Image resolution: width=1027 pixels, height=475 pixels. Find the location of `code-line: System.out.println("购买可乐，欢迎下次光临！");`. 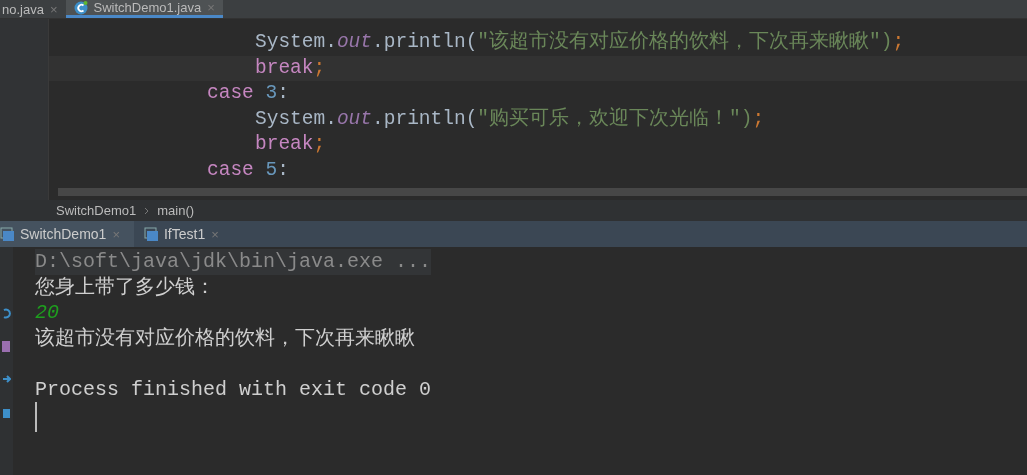

code-line: System.out.println("购买可乐，欢迎下次光临！"); is located at coordinates (510, 118).